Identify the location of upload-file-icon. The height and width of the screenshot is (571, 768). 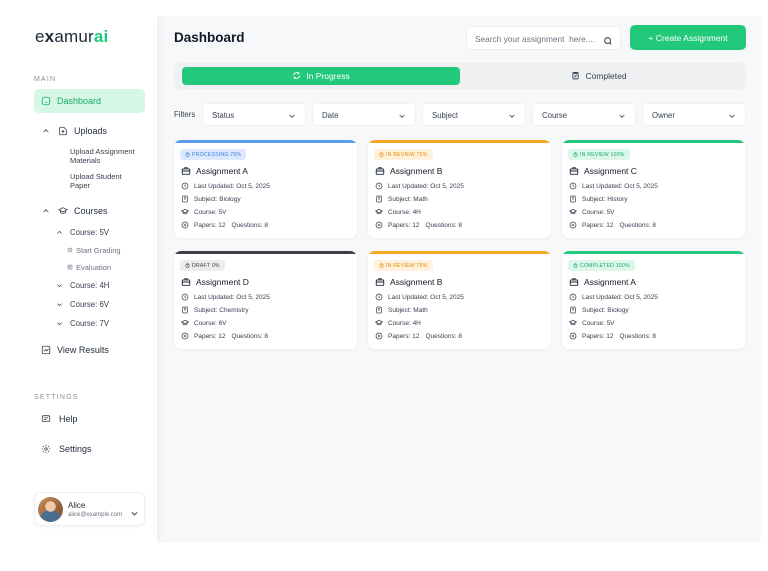
(63, 131).